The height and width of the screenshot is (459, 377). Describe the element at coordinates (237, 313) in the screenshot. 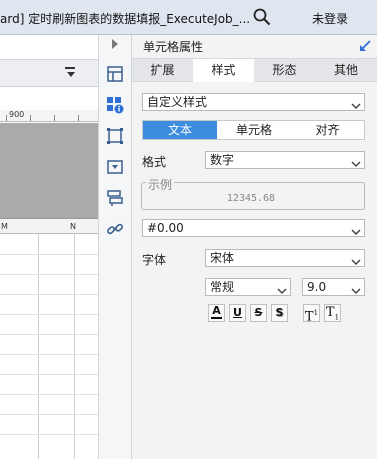

I see `underline-button: U` at that location.